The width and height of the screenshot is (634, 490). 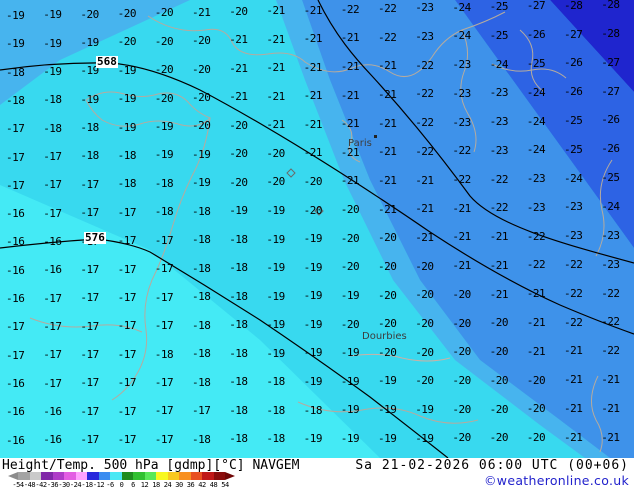 I want to click on scale-tick: 54, so click(x=225, y=485).